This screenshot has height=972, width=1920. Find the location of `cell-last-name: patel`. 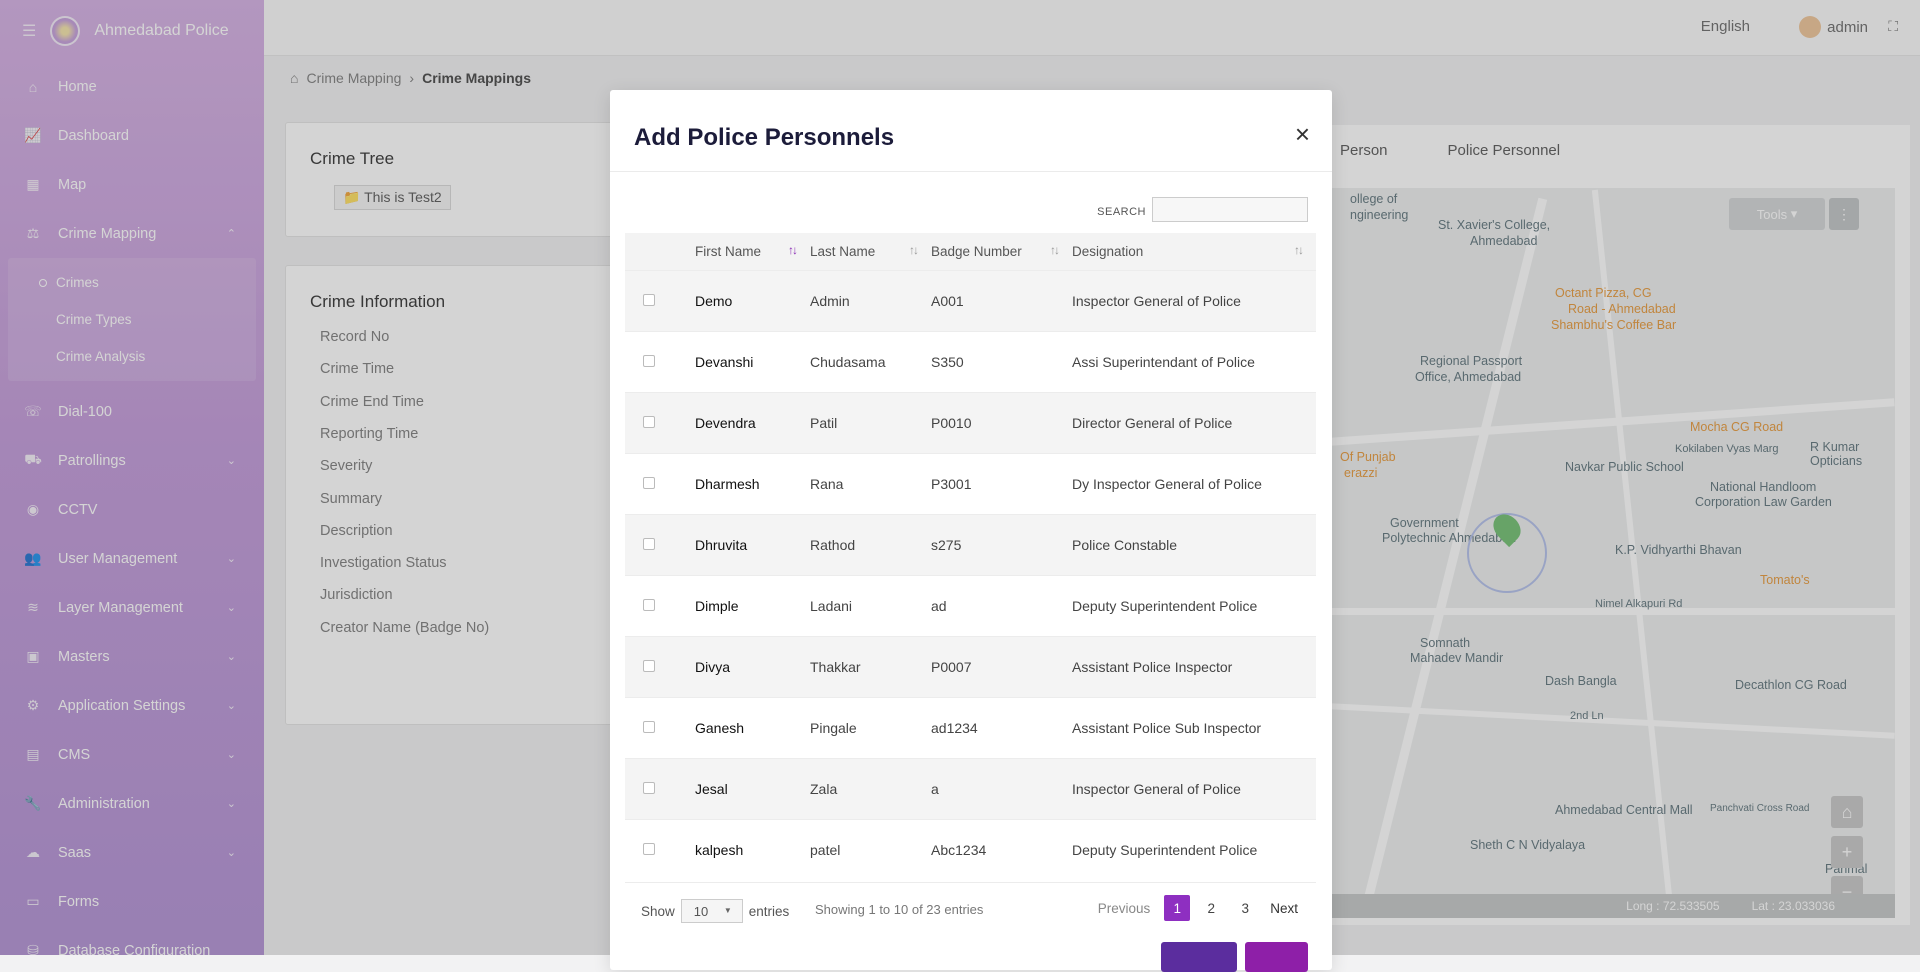

cell-last-name: patel is located at coordinates (870, 849).